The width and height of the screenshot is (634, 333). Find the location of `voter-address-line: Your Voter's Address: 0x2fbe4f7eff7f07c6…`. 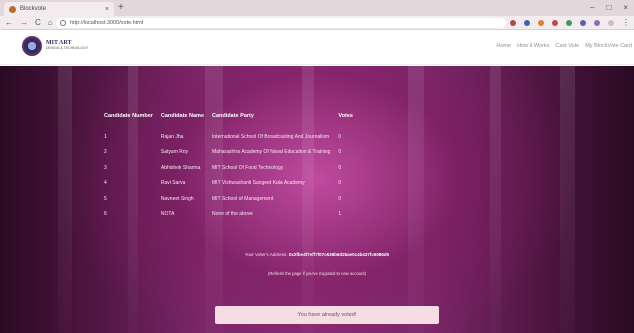

voter-address-line: Your Voter's Address: 0x2fbe4f7eff7f07c6… is located at coordinates (317, 254).